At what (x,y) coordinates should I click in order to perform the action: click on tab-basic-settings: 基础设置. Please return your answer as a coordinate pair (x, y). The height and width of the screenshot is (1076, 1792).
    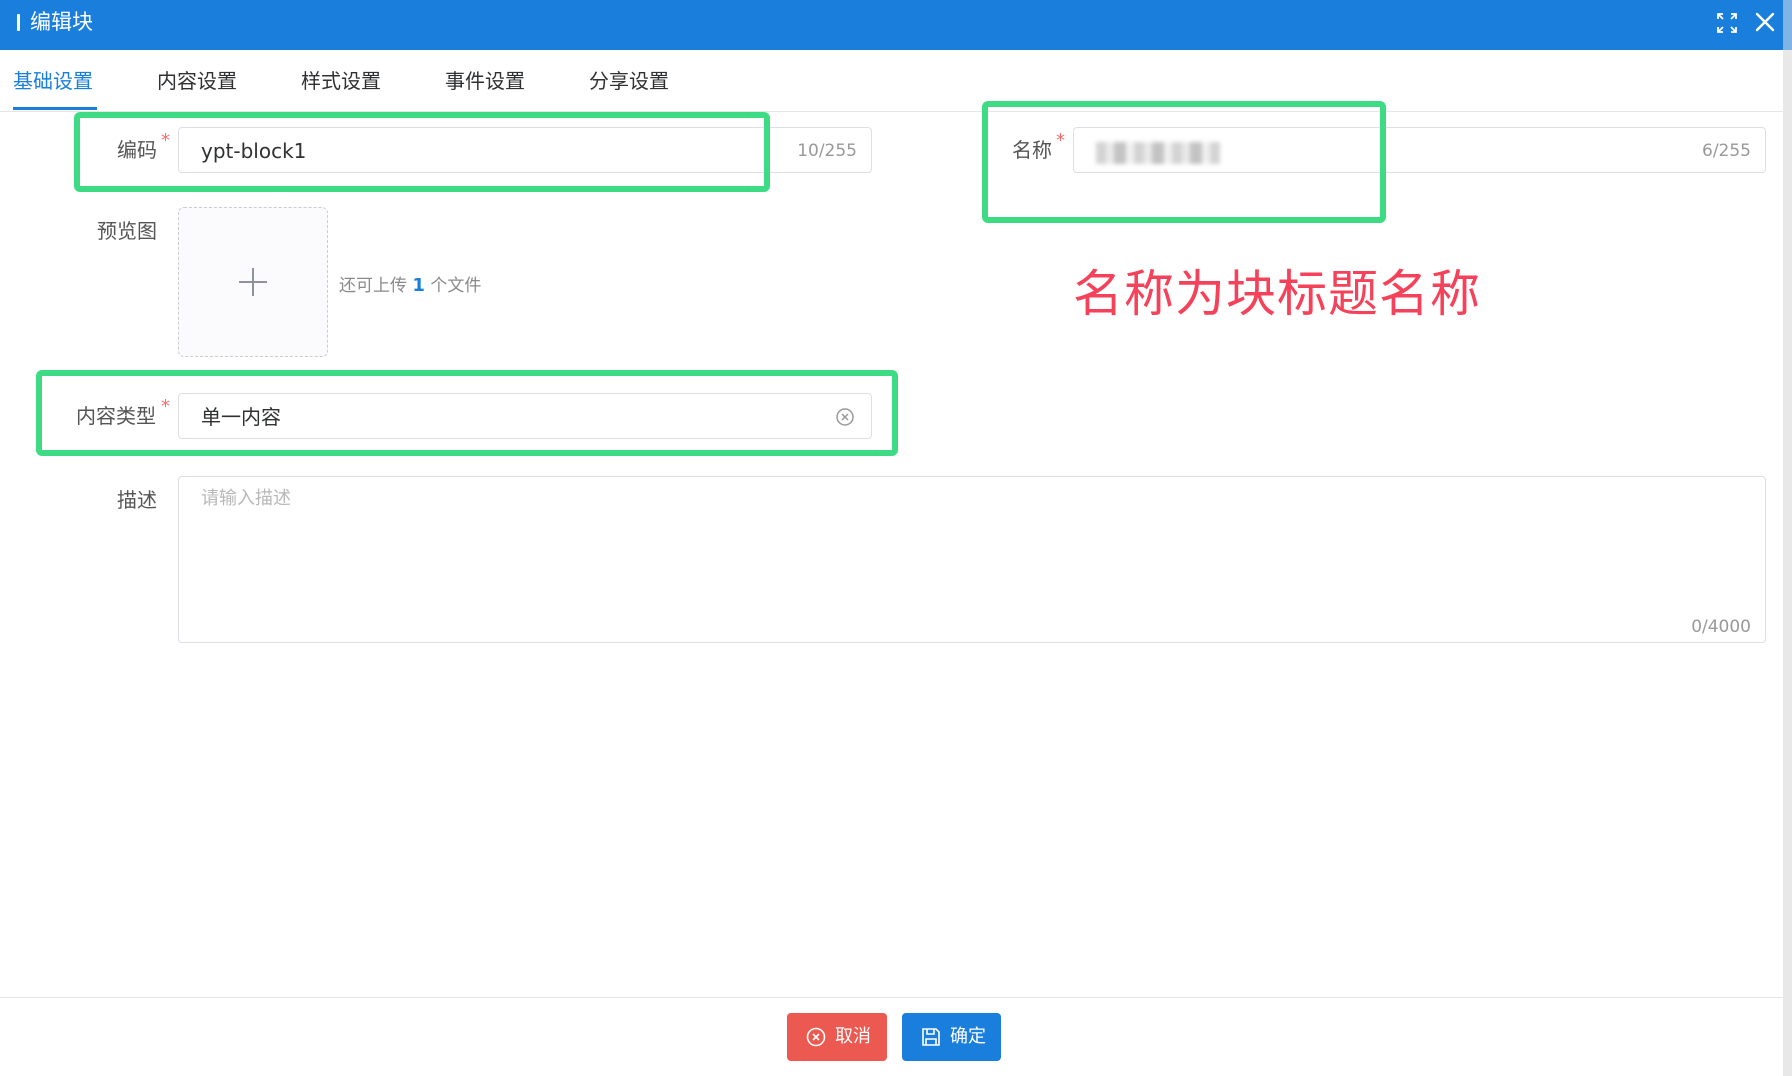
    Looking at the image, I should click on (53, 81).